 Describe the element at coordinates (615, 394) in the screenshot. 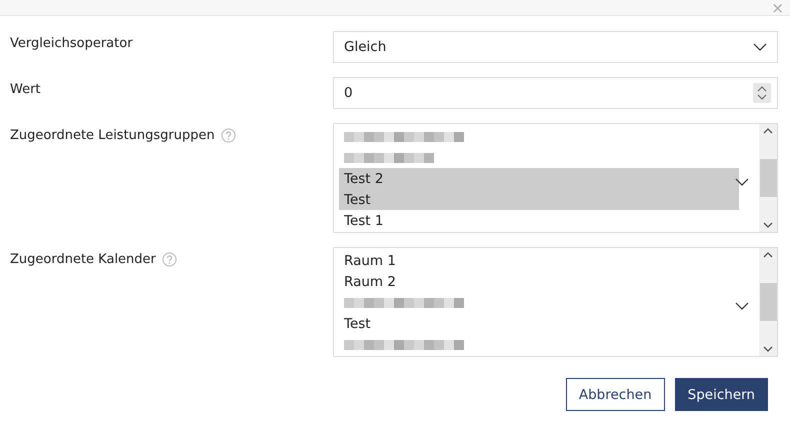

I see `cancel-button: Abbrechen` at that location.